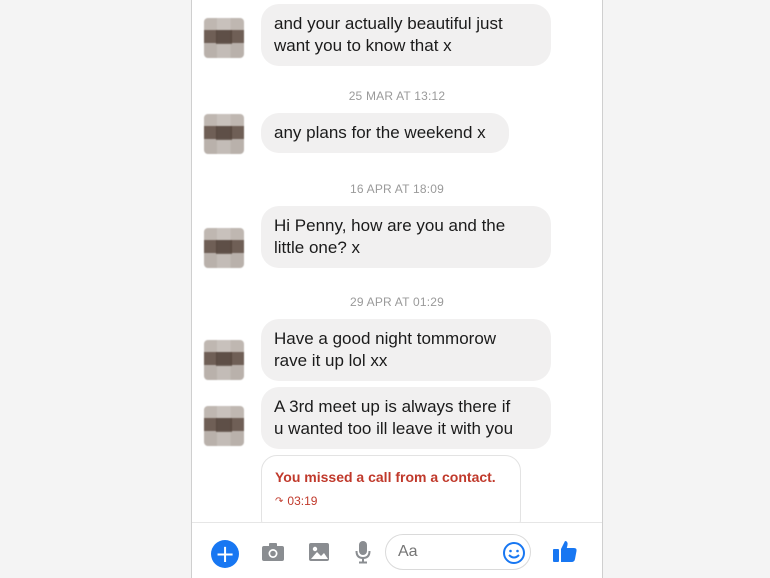  Describe the element at coordinates (302, 501) in the screenshot. I see `missed-call-time: 03:19` at that location.